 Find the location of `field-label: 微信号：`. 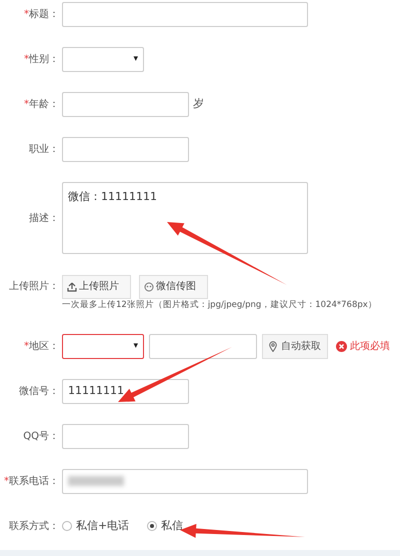

field-label: 微信号： is located at coordinates (39, 391).